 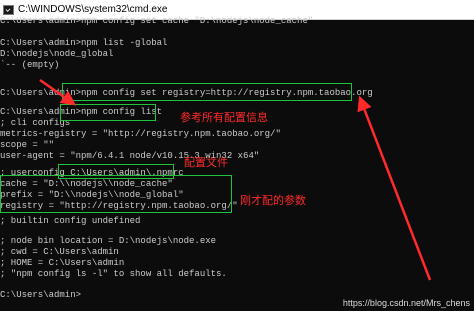 I want to click on arrow-to-config-list, so click(x=58, y=92).